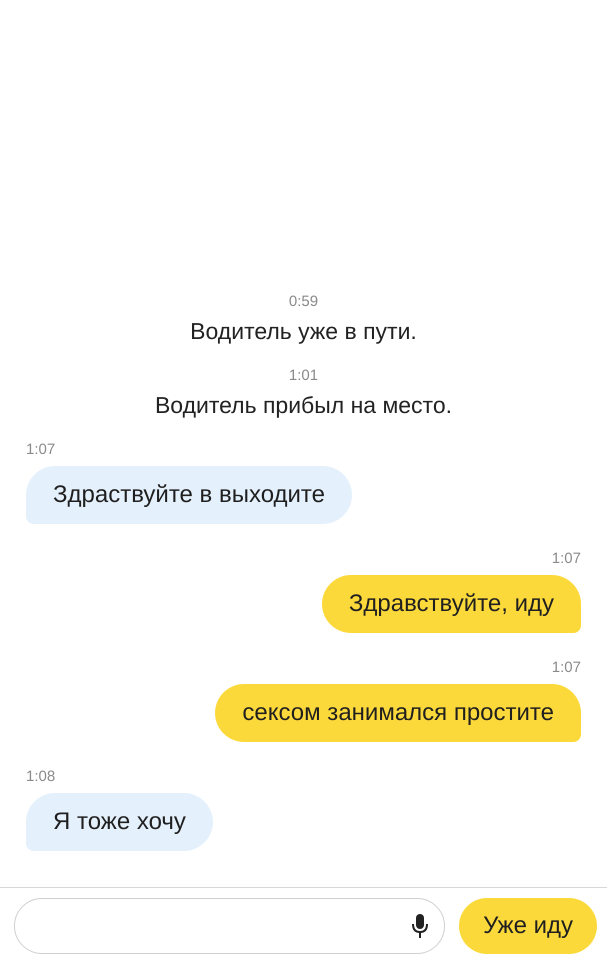 Image resolution: width=607 pixels, height=966 pixels. What do you see at coordinates (303, 375) in the screenshot?
I see `message-time: 1:01` at bounding box center [303, 375].